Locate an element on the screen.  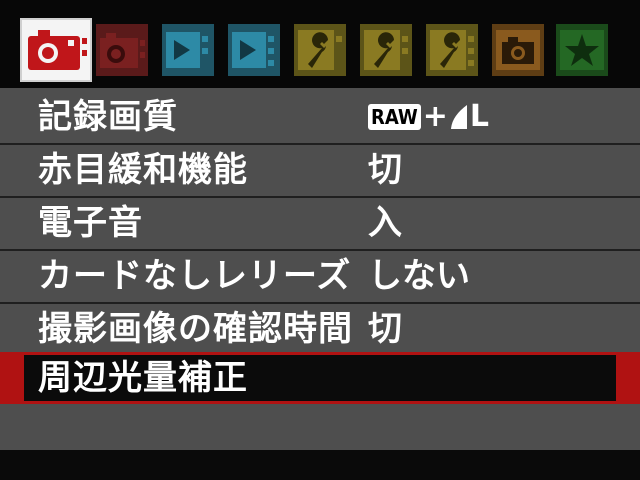
menu-item-image-quality: 記録画質 RAW + L is located at coordinates (320, 117).